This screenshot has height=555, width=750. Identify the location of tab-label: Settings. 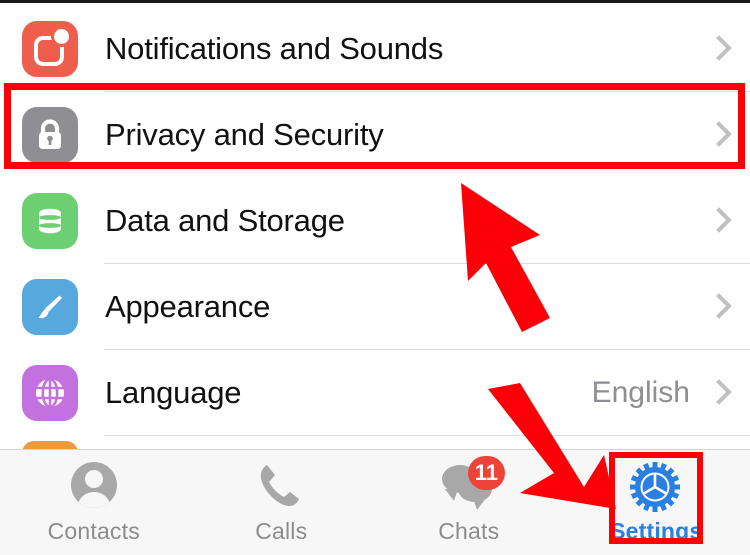
(656, 531).